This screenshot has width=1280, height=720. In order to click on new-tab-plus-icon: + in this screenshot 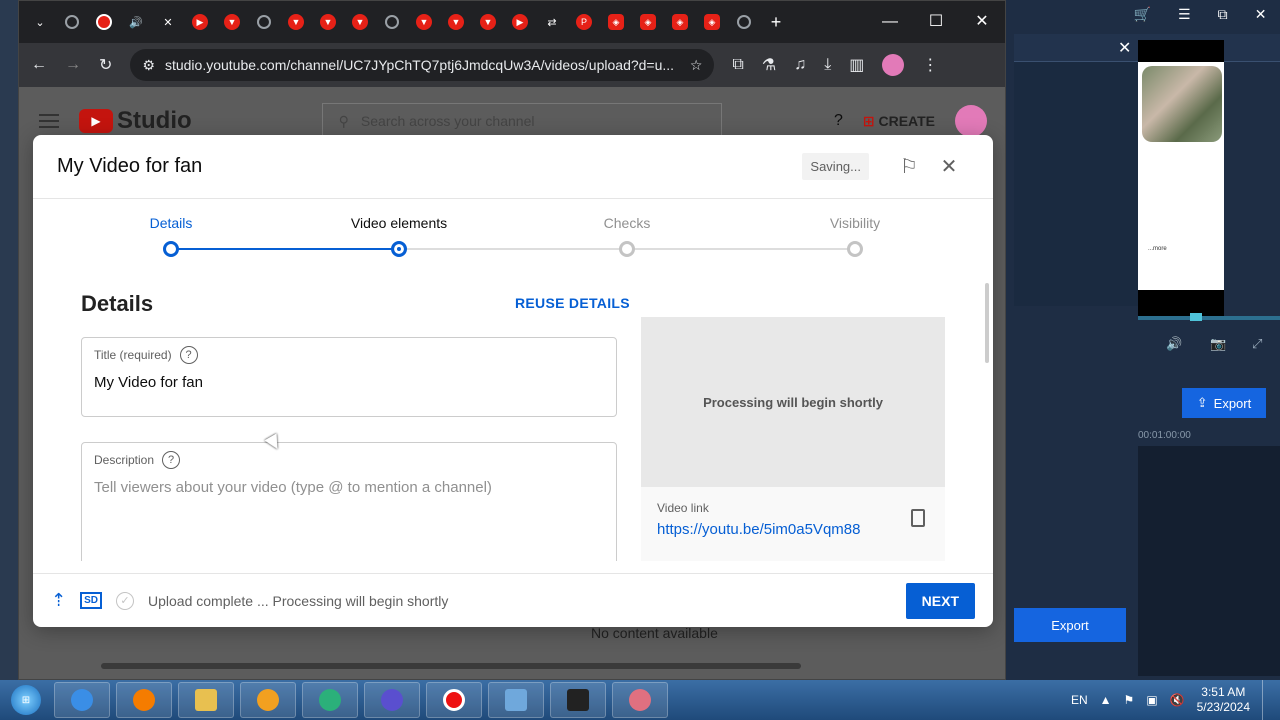, I will do `click(776, 22)`.